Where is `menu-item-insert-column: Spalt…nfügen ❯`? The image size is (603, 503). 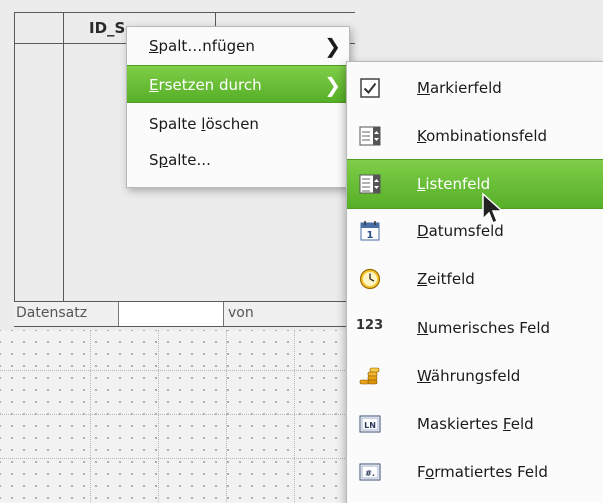 menu-item-insert-column: Spalt…nfügen ❯ is located at coordinates (238, 46).